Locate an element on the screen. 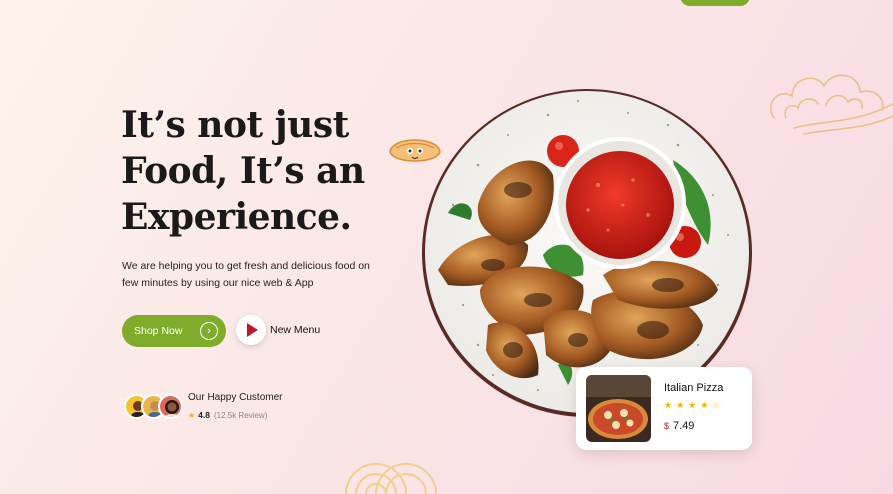  product-name: Italian Pizza is located at coordinates (694, 388).